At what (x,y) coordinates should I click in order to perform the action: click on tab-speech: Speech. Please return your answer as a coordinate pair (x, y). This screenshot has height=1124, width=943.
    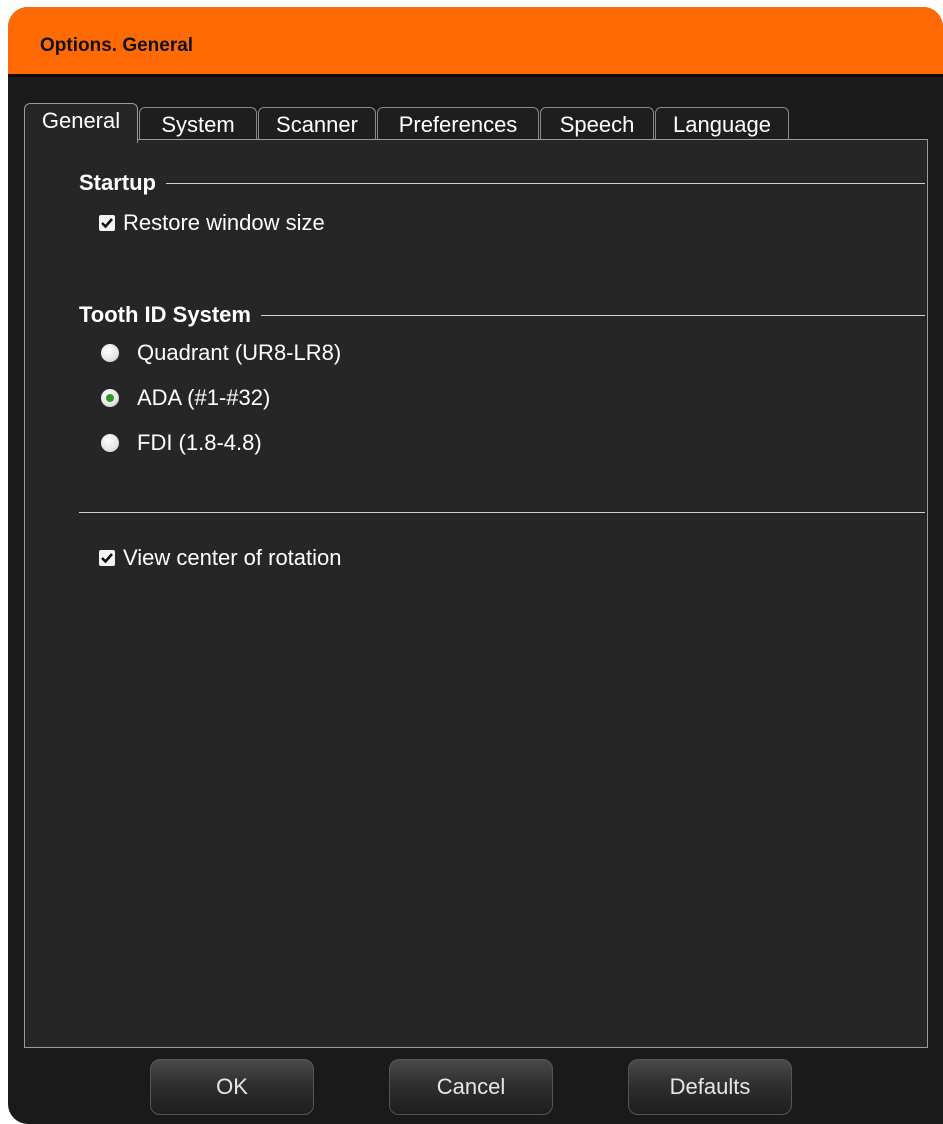
    Looking at the image, I should click on (597, 124).